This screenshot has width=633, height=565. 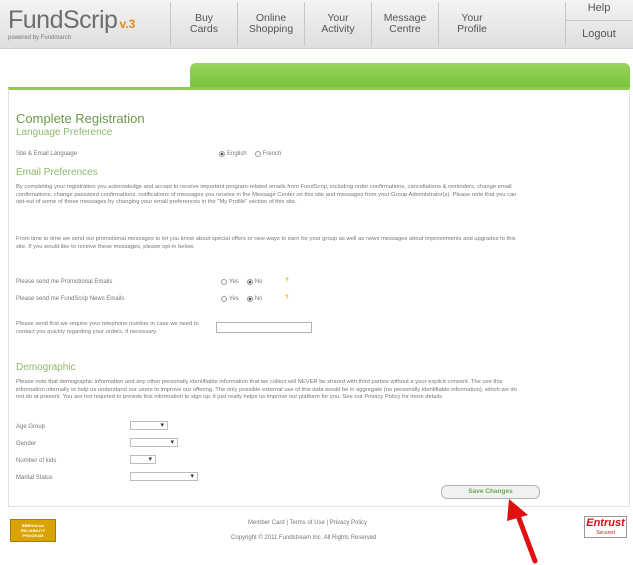 I want to click on marital-status-label: Marital Status, so click(x=34, y=478).